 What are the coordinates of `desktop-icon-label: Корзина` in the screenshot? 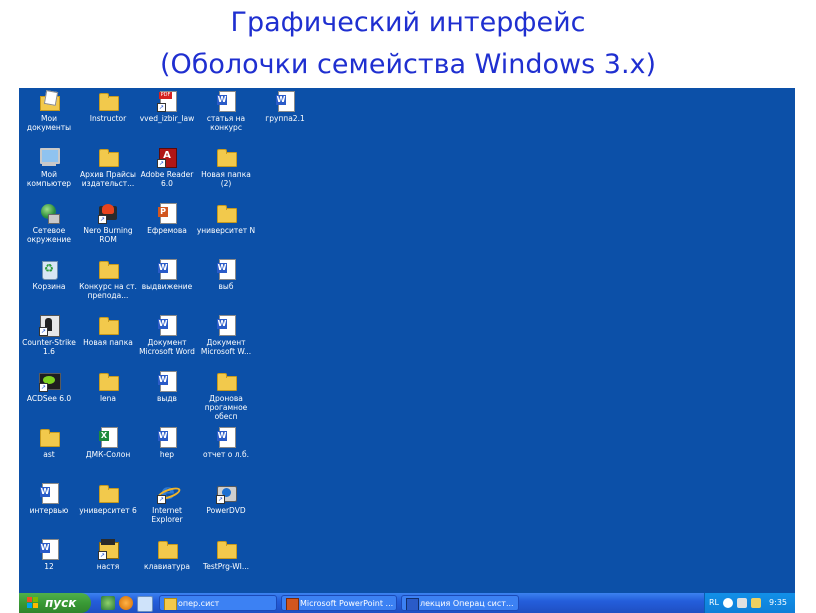 It's located at (49, 286).